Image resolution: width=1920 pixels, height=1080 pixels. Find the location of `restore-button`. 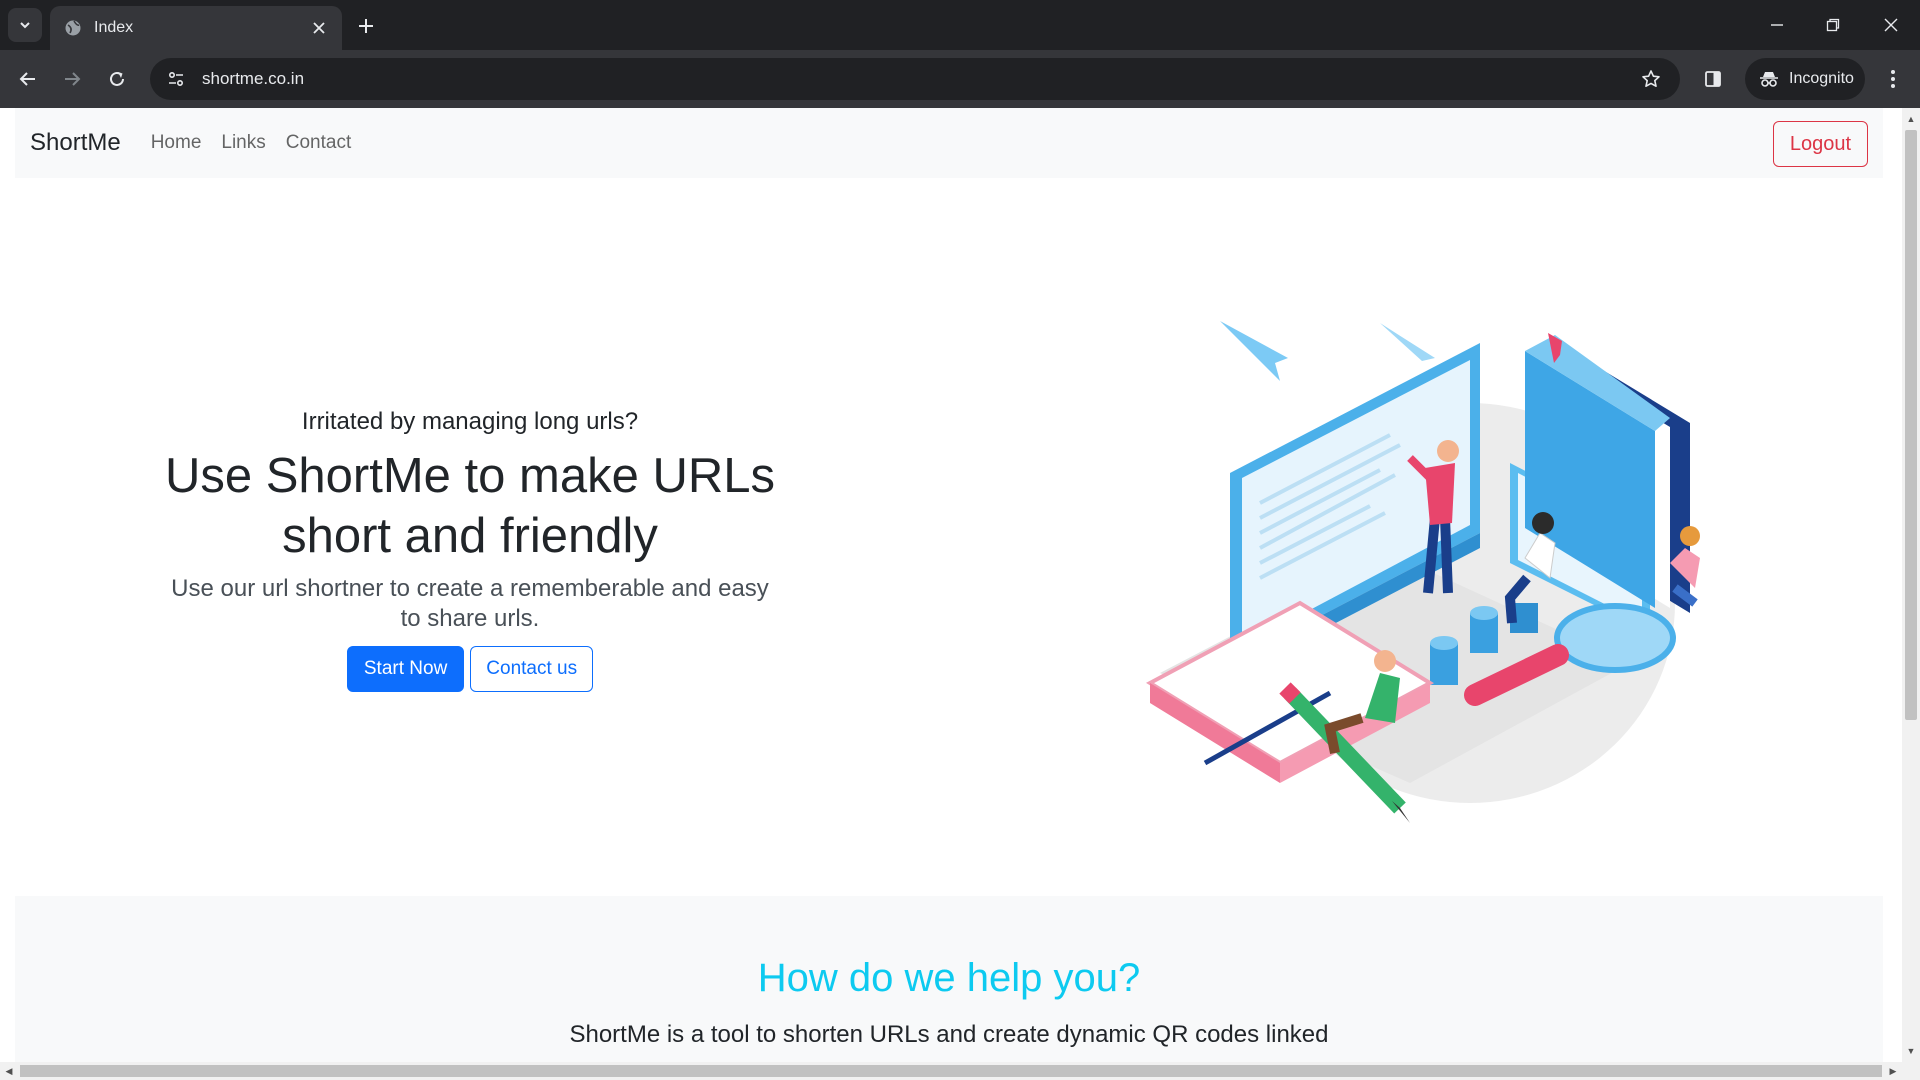

restore-button is located at coordinates (1833, 25).